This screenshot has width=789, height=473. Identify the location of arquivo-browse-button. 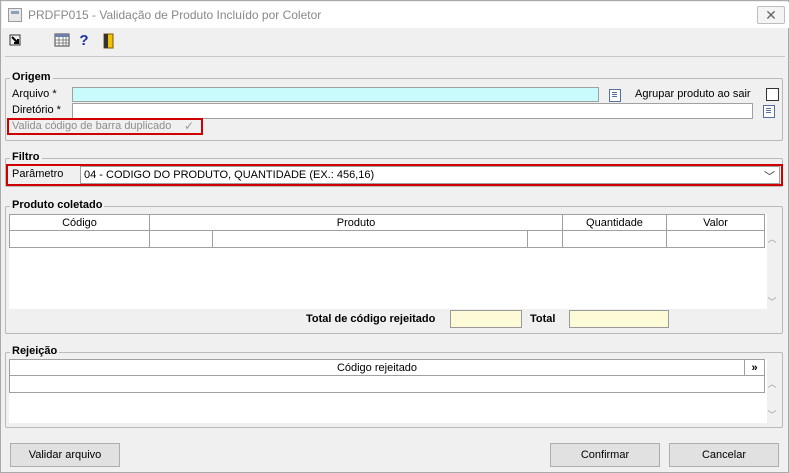
(615, 95).